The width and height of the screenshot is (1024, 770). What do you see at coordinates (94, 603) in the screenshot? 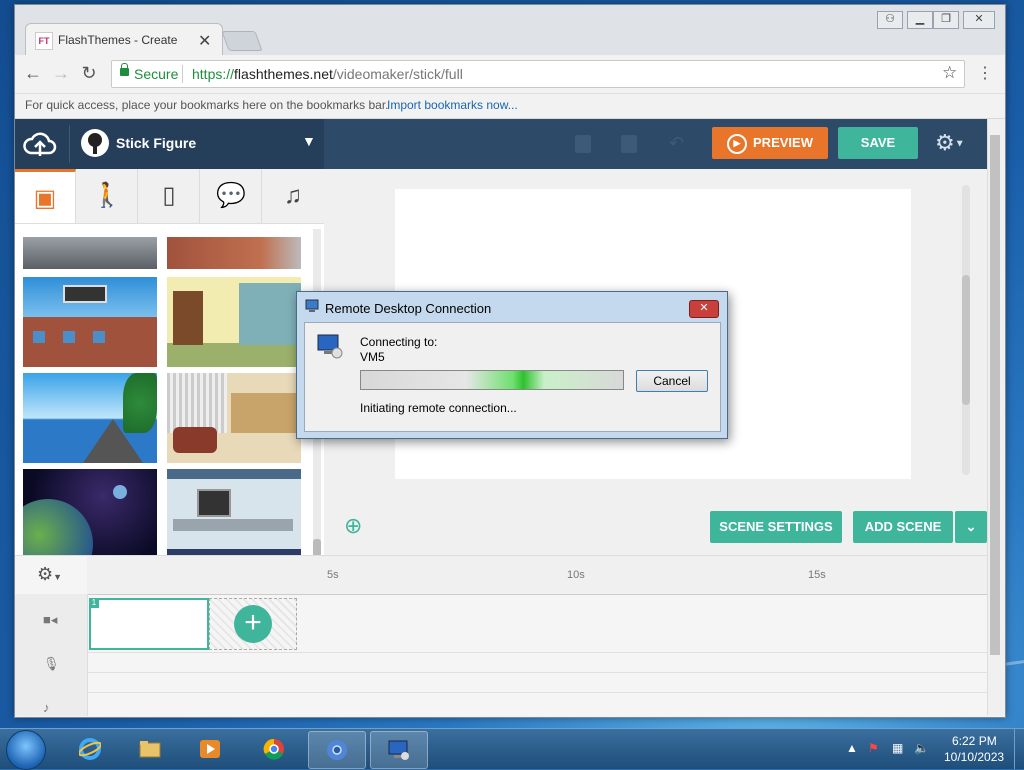
I see `scene-number: 1` at bounding box center [94, 603].